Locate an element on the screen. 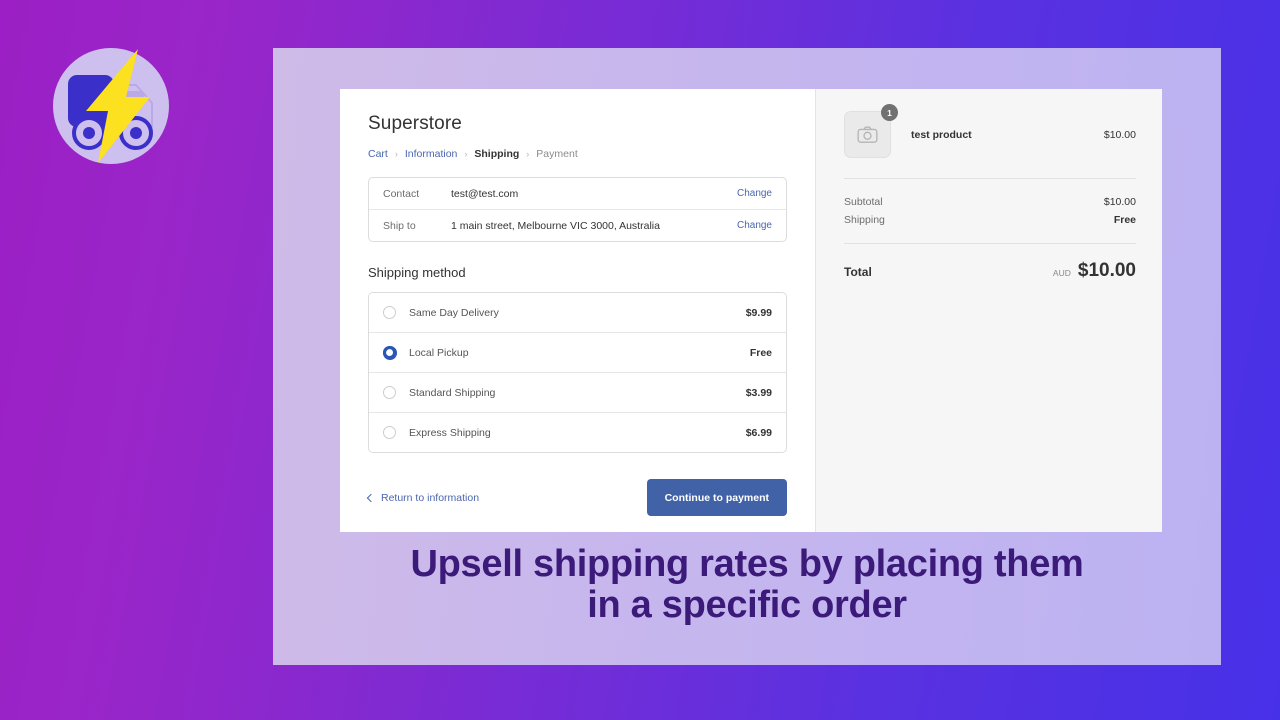  total-label: Total is located at coordinates (858, 272).